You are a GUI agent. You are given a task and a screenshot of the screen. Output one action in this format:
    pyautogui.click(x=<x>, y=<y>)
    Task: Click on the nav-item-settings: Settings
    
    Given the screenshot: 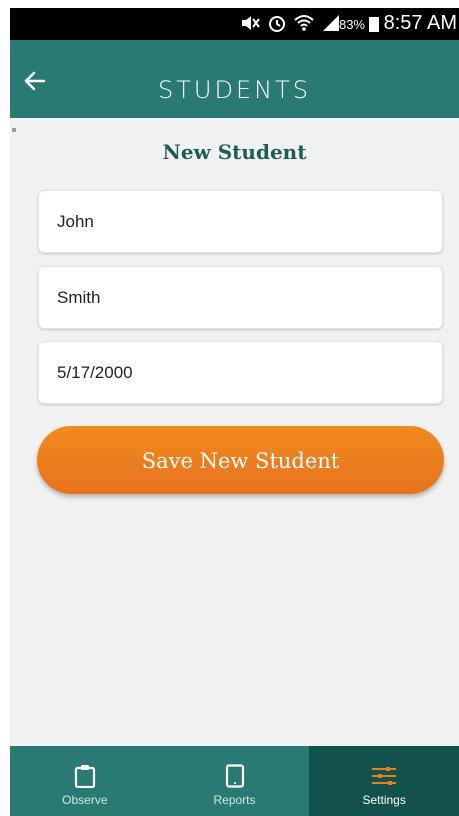 What is the action you would take?
    pyautogui.click(x=384, y=781)
    